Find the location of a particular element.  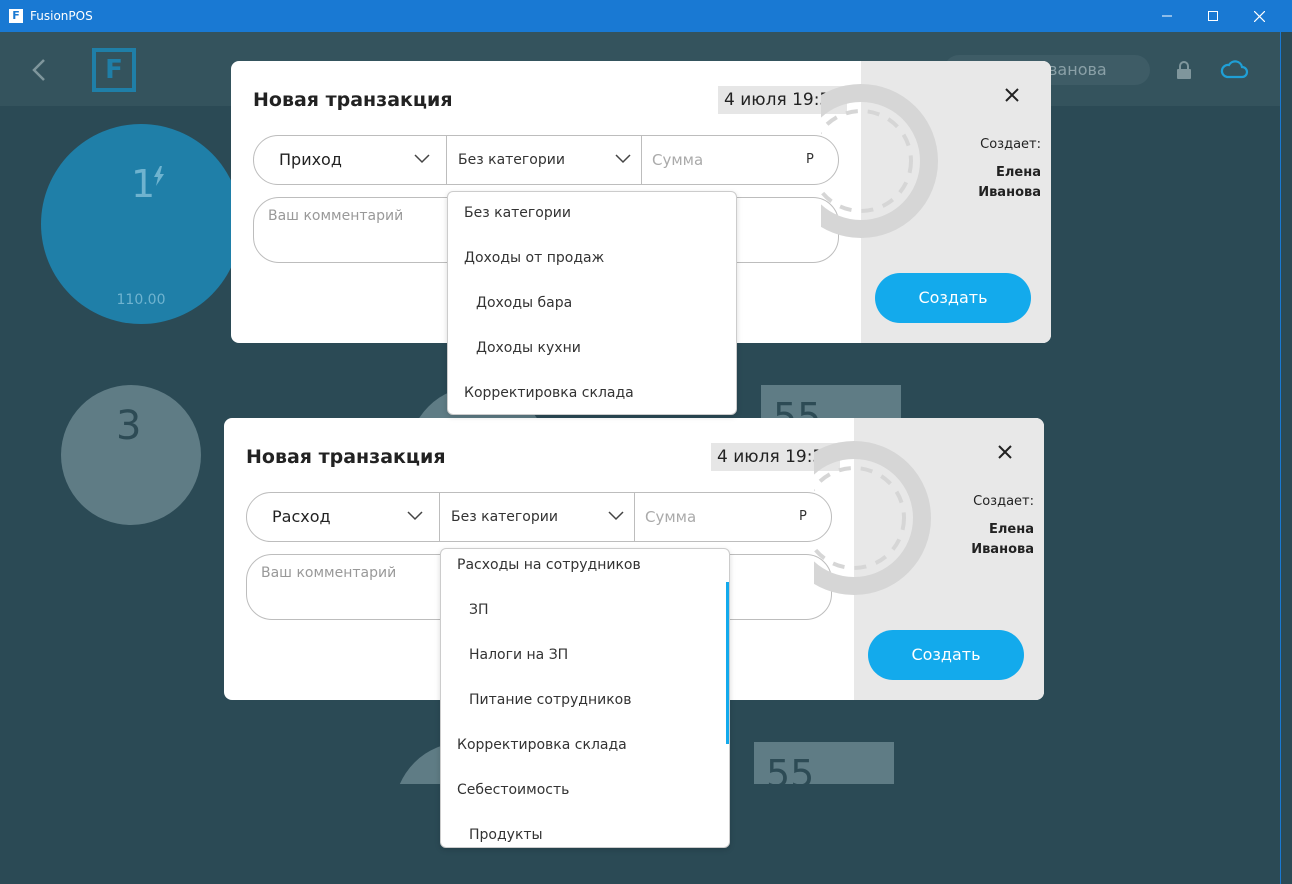

transaction-fields: Расход Без категории Р is located at coordinates (539, 517).